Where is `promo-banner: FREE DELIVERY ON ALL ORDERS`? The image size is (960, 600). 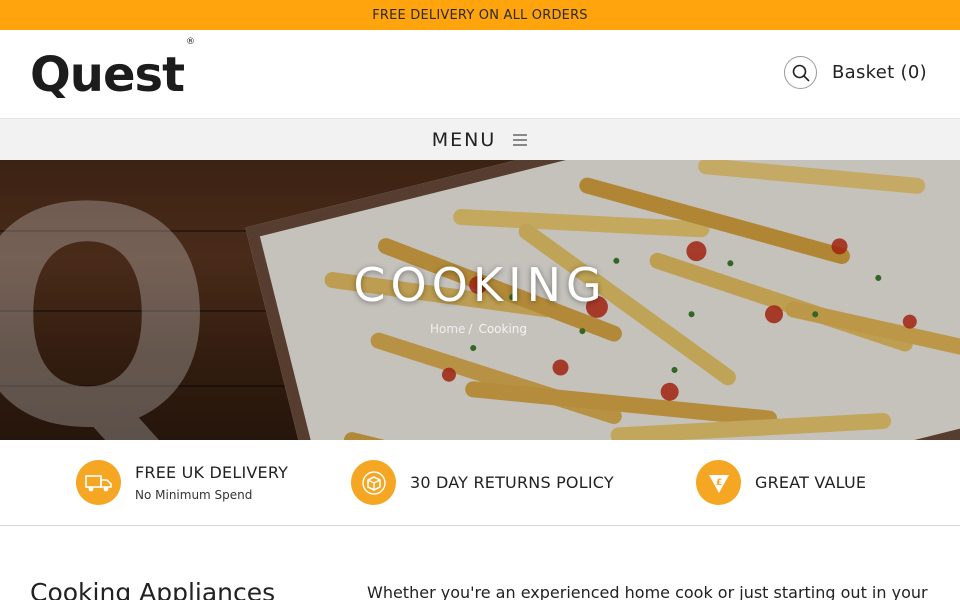
promo-banner: FREE DELIVERY ON ALL ORDERS is located at coordinates (480, 15).